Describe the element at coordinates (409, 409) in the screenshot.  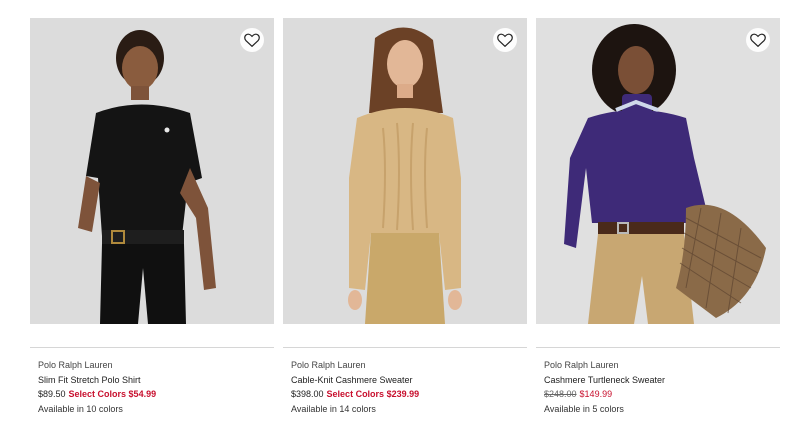
I see `color-availability: Available in 14 colors` at that location.